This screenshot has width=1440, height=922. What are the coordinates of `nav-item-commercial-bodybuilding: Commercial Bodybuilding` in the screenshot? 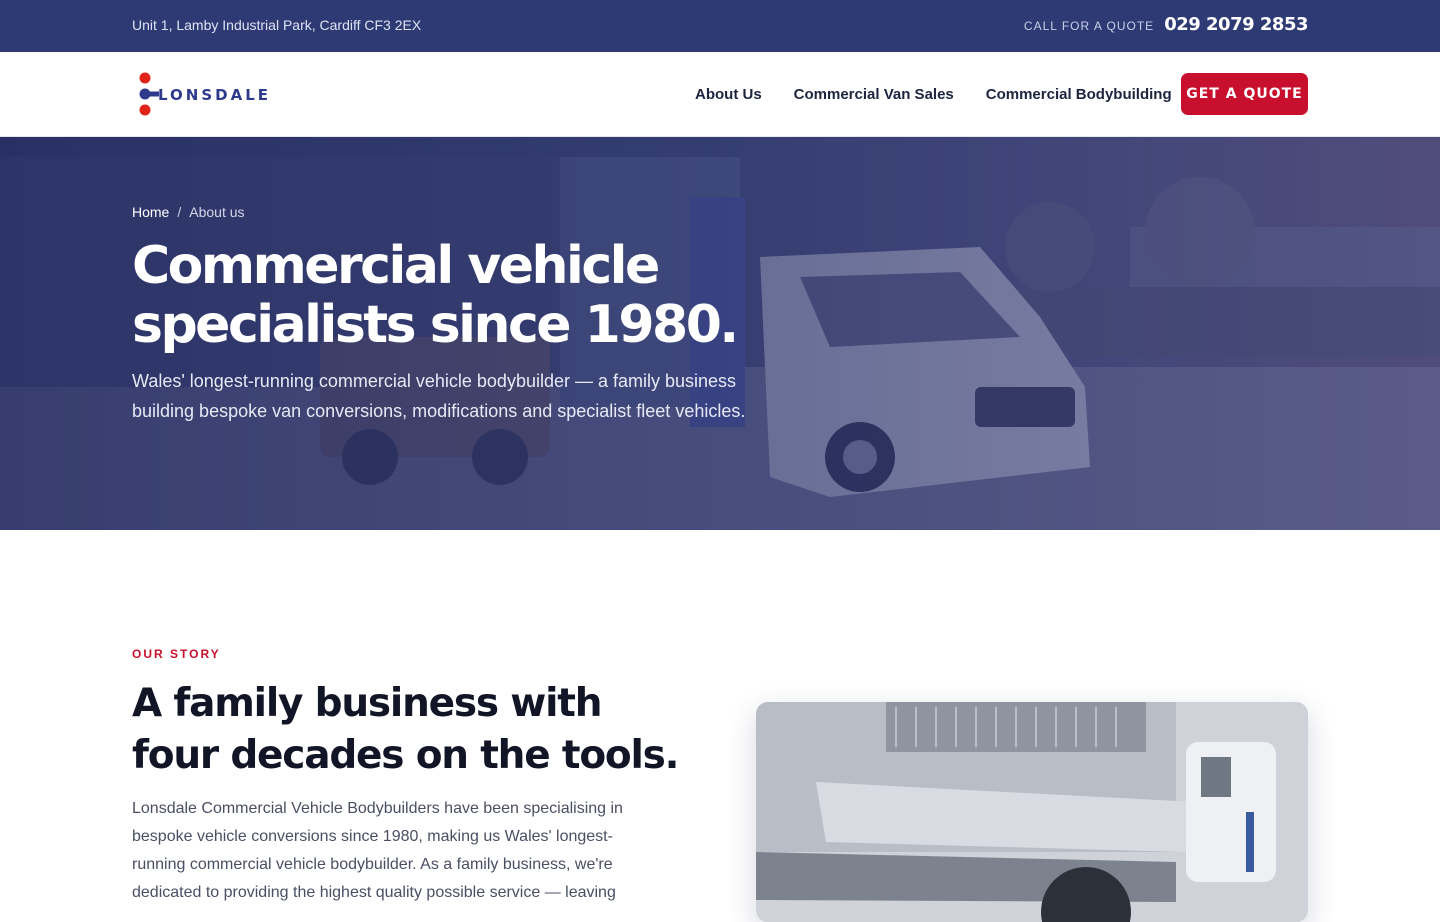 It's located at (1079, 94).